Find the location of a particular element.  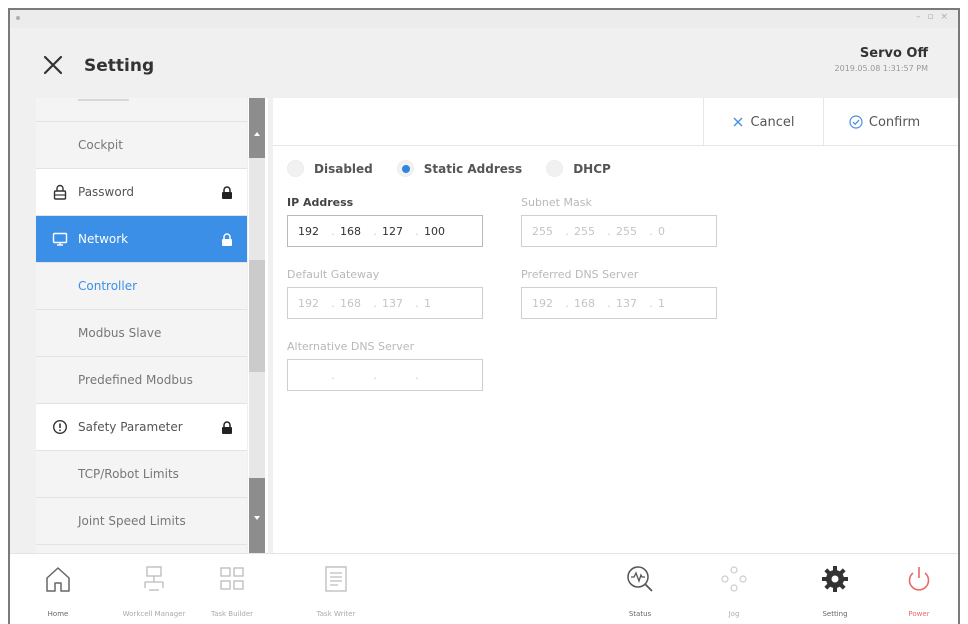

check-circle-icon is located at coordinates (856, 122).